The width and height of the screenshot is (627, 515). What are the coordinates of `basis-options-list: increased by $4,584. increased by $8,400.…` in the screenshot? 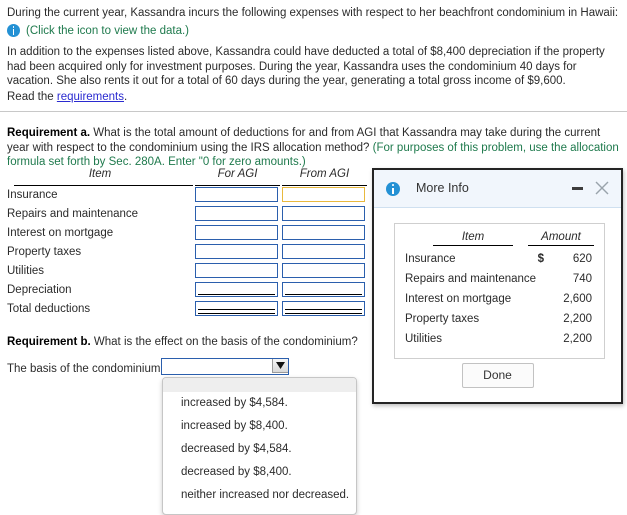 It's located at (259, 446).